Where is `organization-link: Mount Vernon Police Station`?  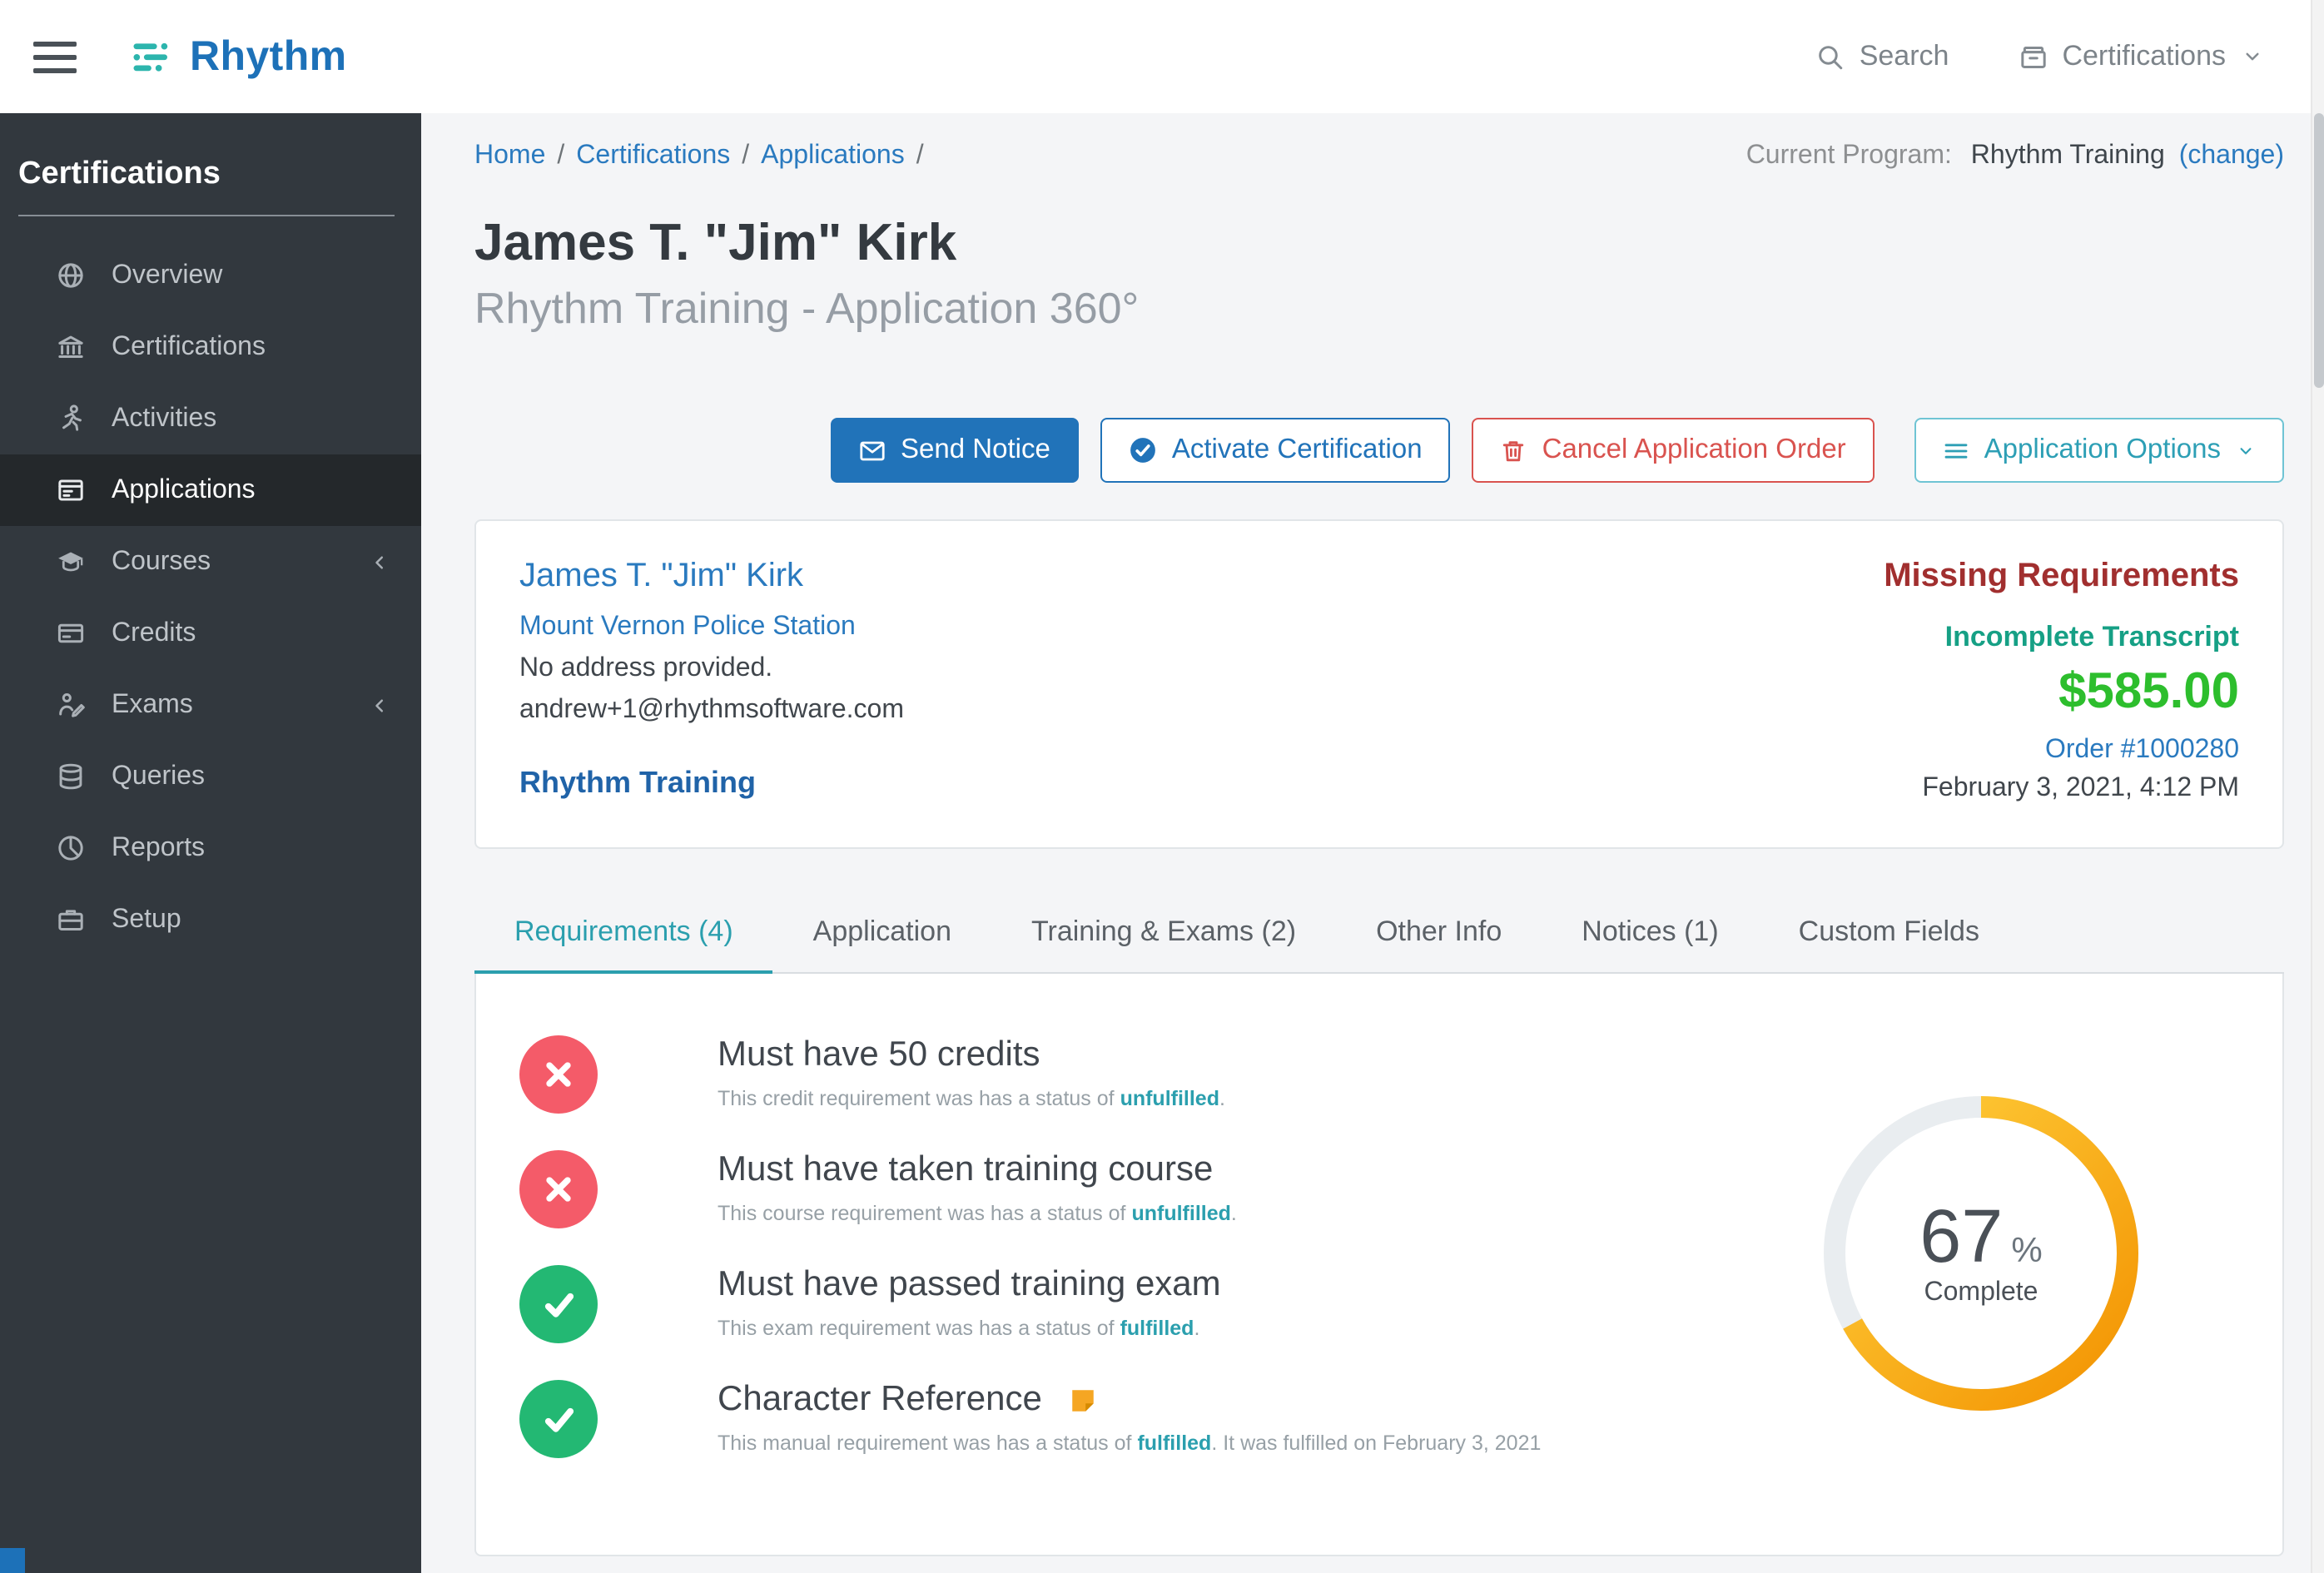
organization-link: Mount Vernon Police Station is located at coordinates (711, 628).